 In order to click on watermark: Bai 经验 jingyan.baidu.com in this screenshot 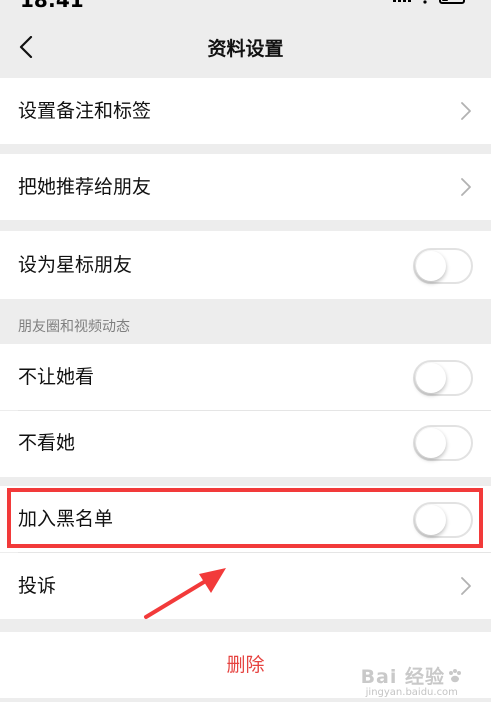, I will do `click(412, 680)`.